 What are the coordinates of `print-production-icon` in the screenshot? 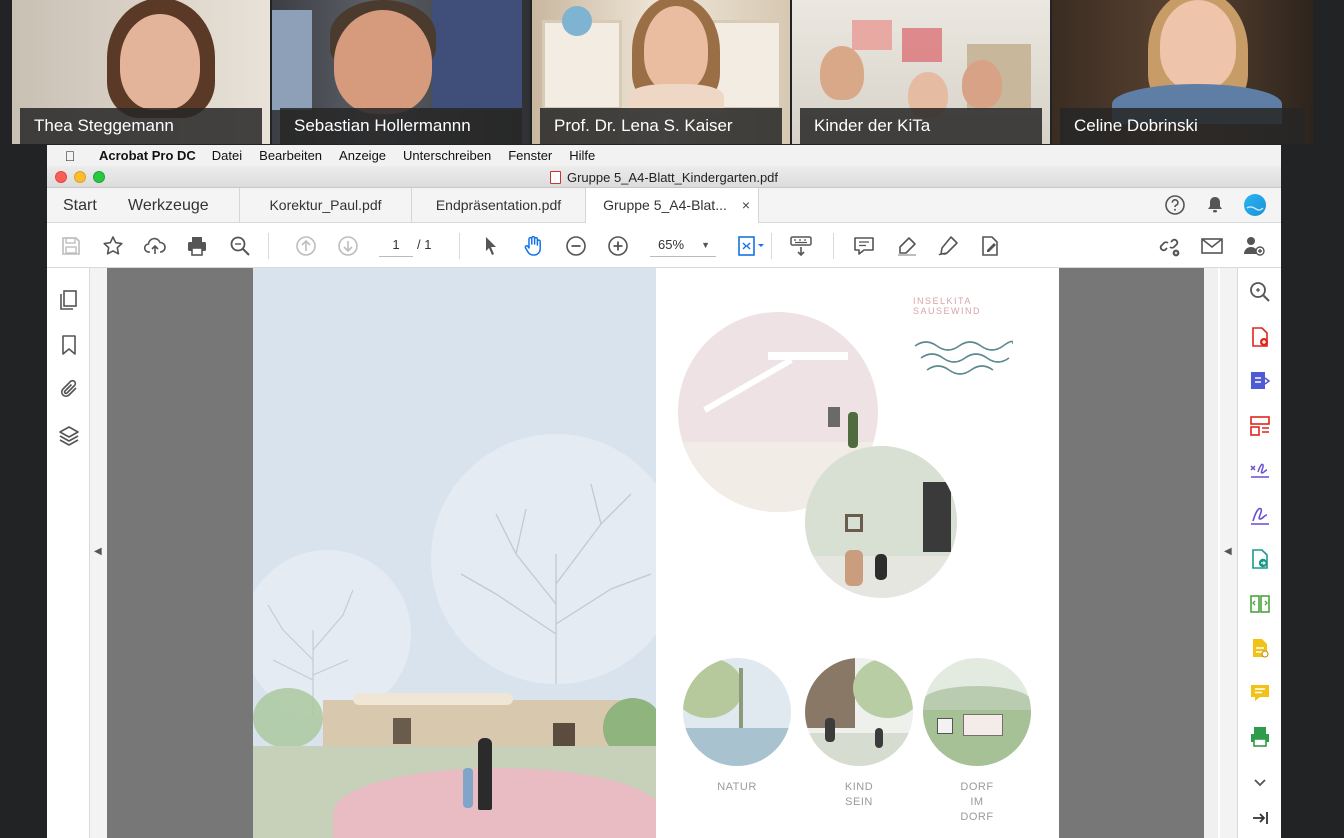 It's located at (1260, 737).